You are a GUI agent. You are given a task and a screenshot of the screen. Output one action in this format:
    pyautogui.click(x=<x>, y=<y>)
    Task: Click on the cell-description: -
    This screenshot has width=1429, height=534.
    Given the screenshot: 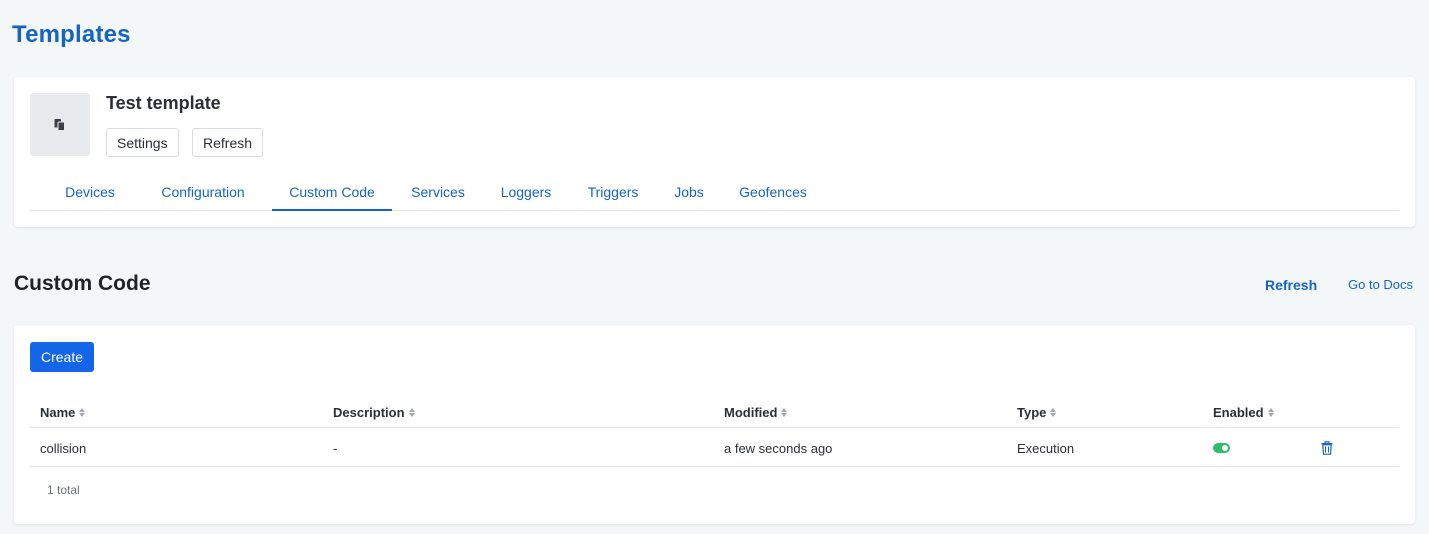 What is the action you would take?
    pyautogui.click(x=335, y=448)
    